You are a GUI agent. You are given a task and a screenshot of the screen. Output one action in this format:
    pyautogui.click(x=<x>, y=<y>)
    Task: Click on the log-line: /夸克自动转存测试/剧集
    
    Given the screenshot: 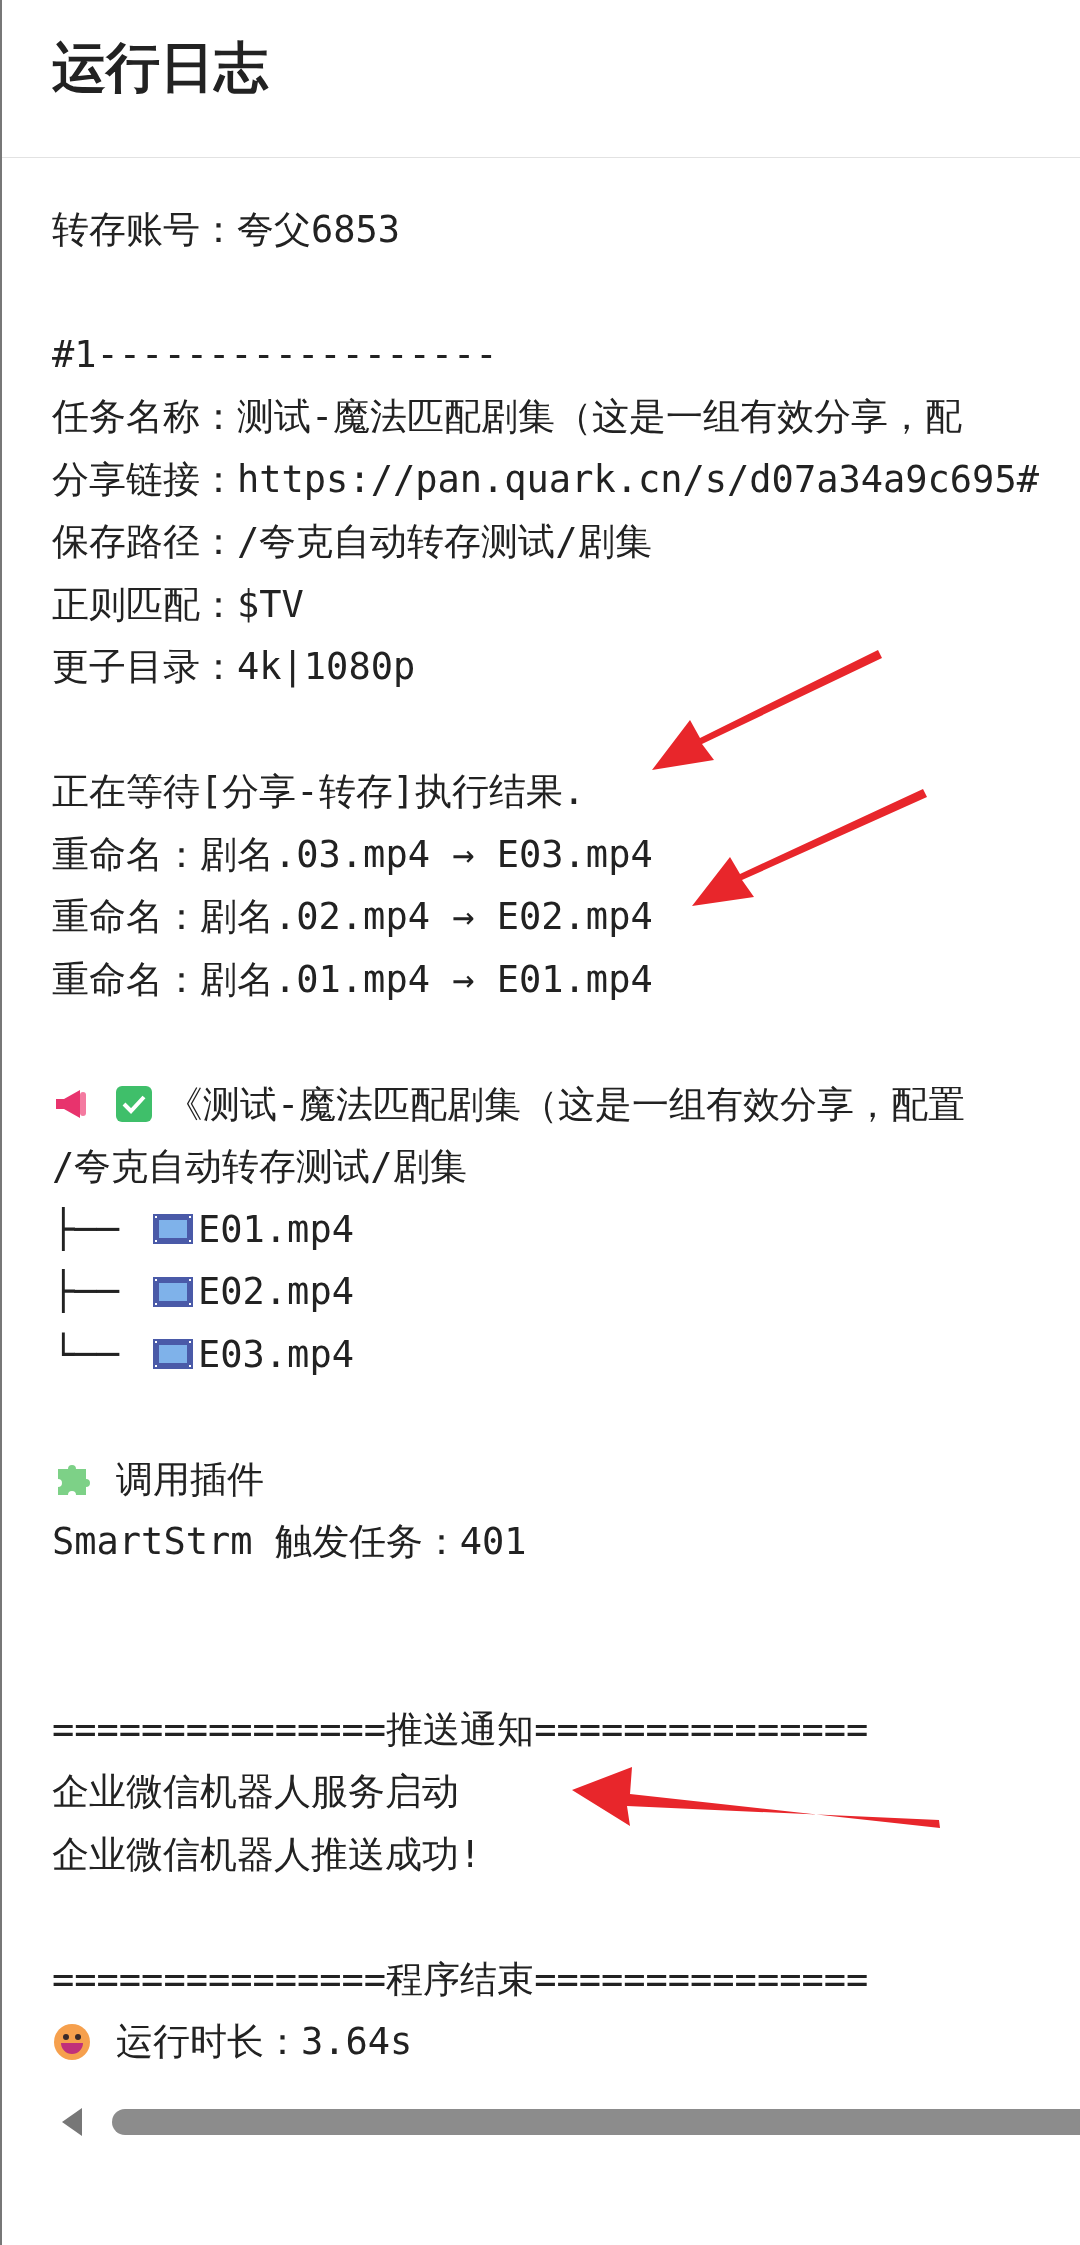 What is the action you would take?
    pyautogui.click(x=259, y=1167)
    